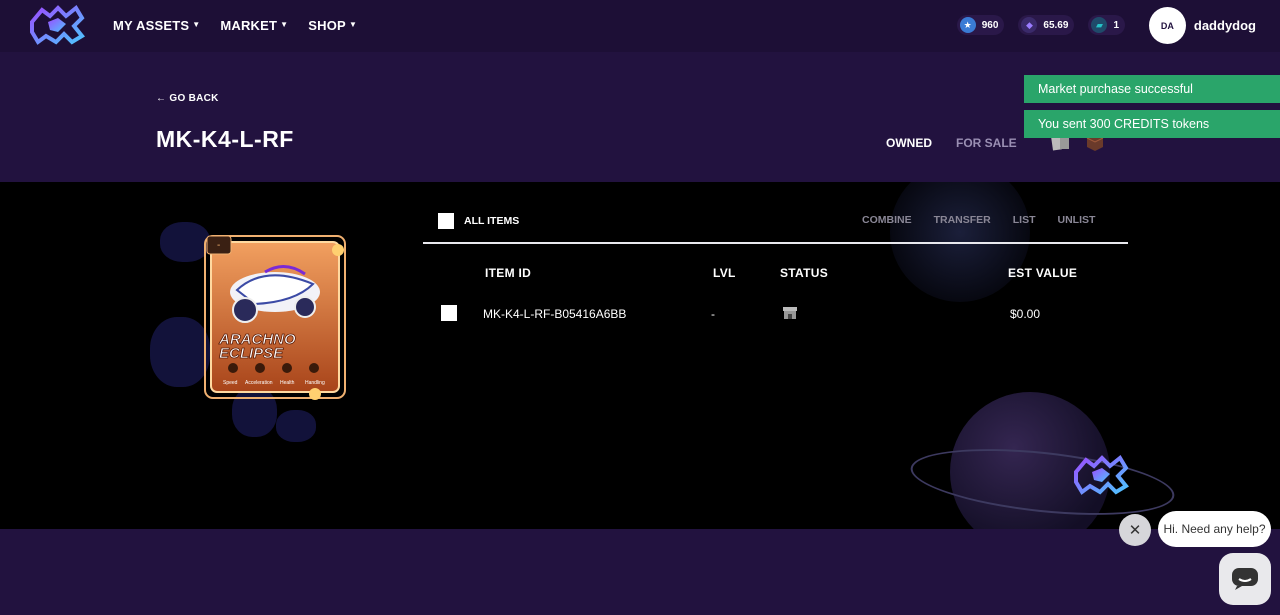 This screenshot has height=615, width=1280. I want to click on transfer-button: TRANSFER, so click(962, 220).